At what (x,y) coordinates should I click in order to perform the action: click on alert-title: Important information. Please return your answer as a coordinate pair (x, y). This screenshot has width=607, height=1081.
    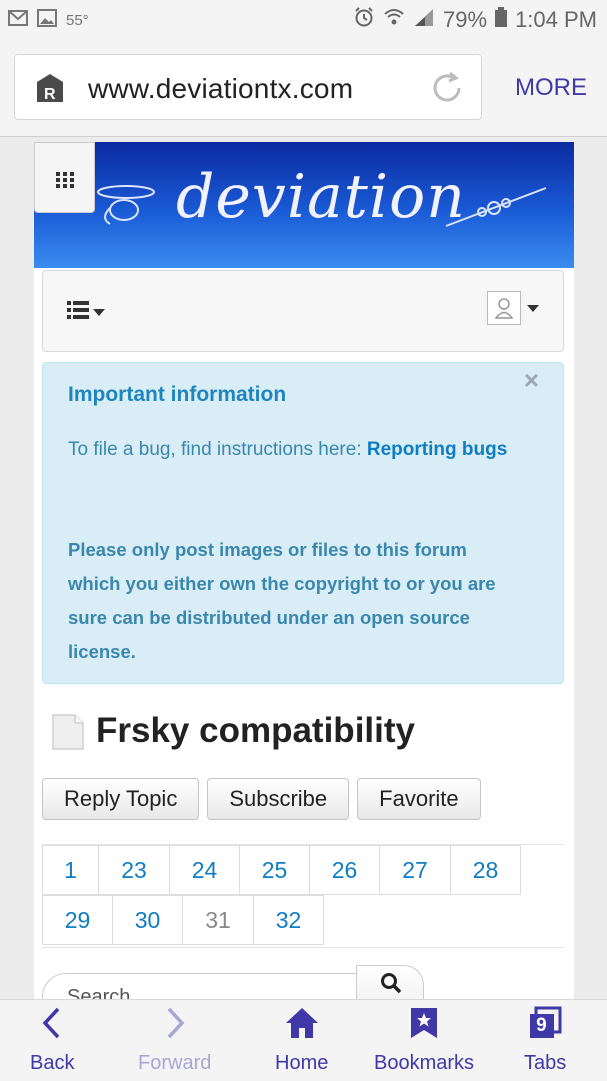
    Looking at the image, I should click on (177, 394).